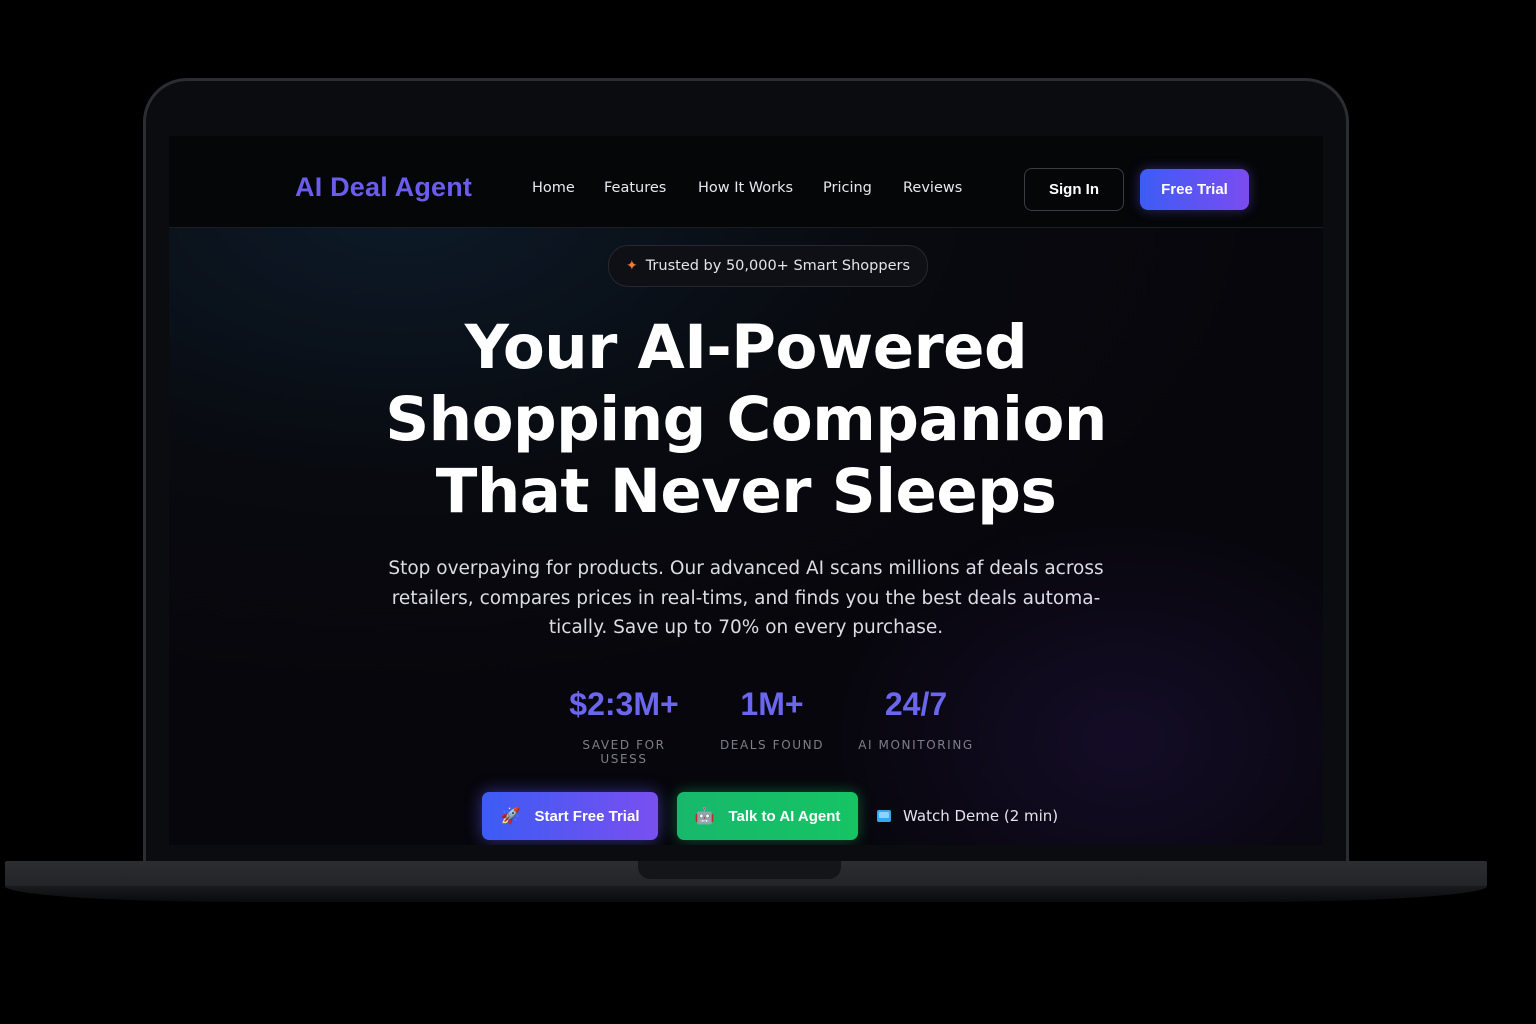  I want to click on watch-demo-link: Watch Deme (2 min), so click(967, 816).